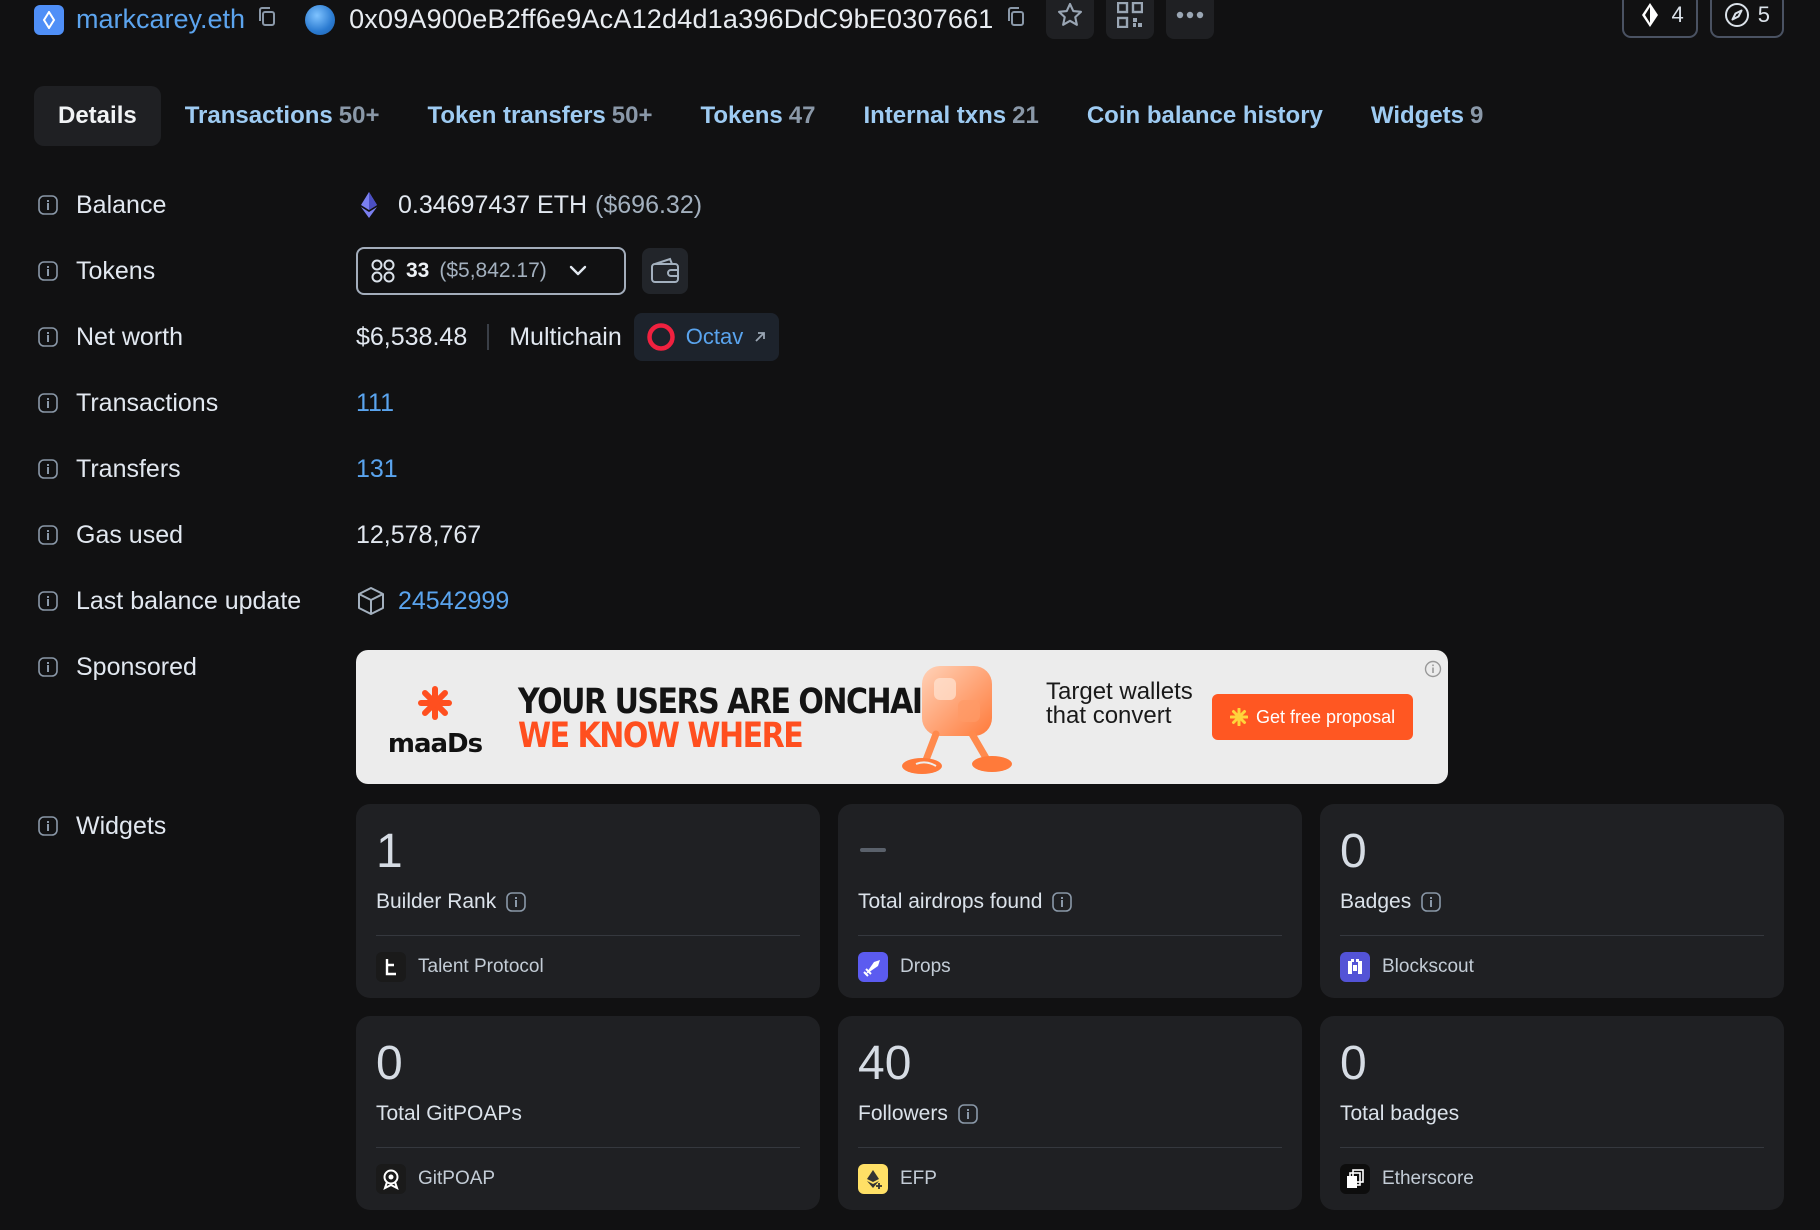 This screenshot has height=1230, width=1820. I want to click on transactions-label: Transactions, so click(147, 402).